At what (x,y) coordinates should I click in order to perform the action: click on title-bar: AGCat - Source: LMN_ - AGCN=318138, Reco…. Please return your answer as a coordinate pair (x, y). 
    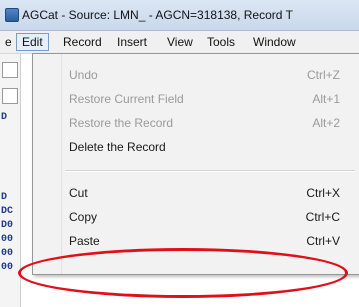
    Looking at the image, I should click on (179, 15).